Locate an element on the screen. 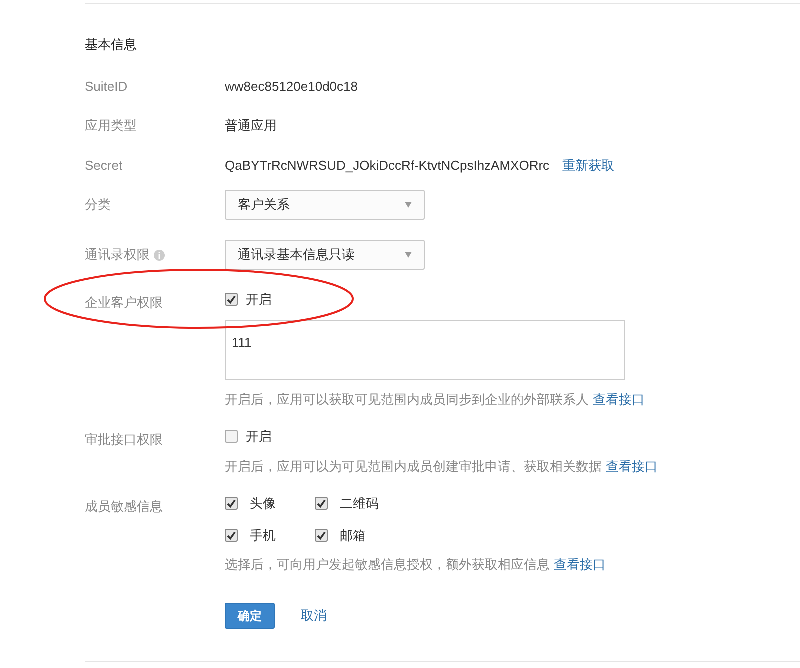  checkbox-label: 二维码 is located at coordinates (359, 504).